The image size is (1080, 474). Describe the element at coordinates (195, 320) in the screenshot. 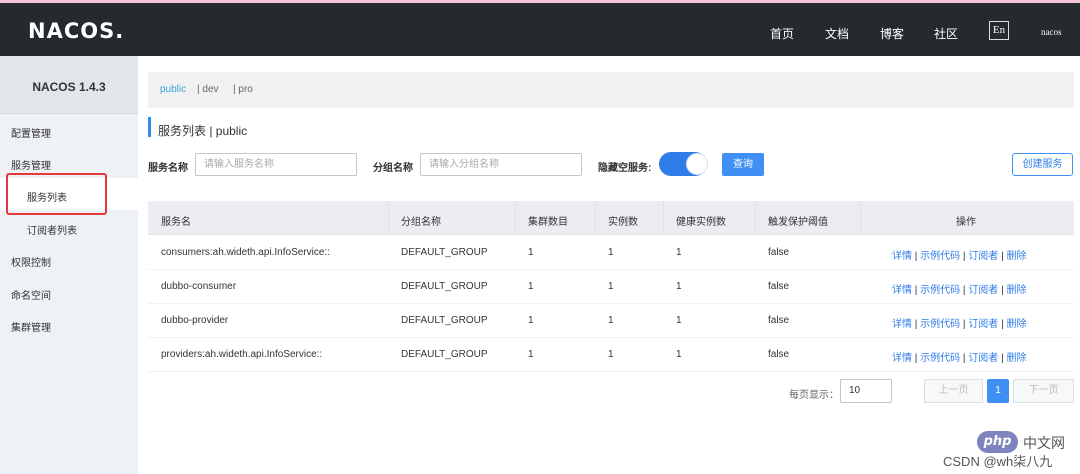

I see `cell-service-name: dubbo-provider` at that location.